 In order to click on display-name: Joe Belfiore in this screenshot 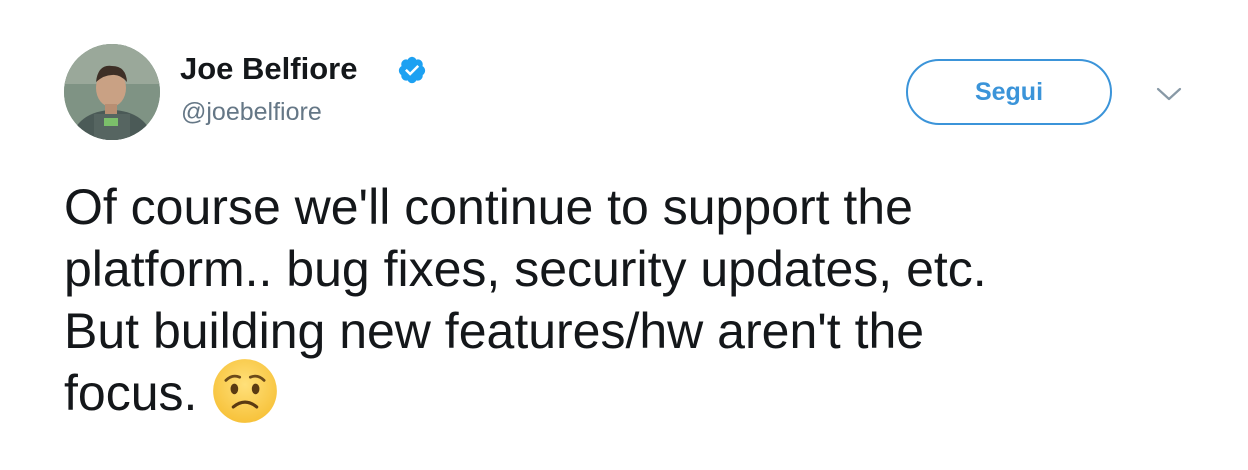, I will do `click(268, 69)`.